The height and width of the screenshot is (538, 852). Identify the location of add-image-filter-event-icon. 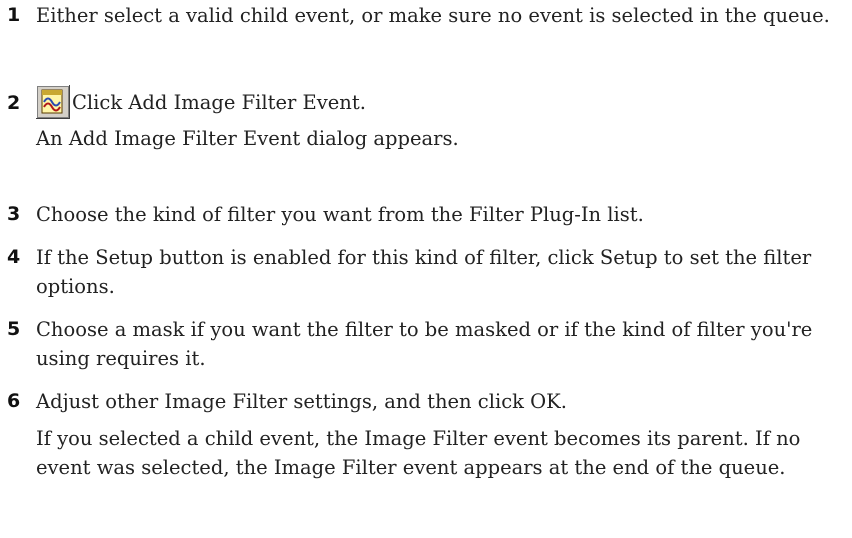
(53, 102).